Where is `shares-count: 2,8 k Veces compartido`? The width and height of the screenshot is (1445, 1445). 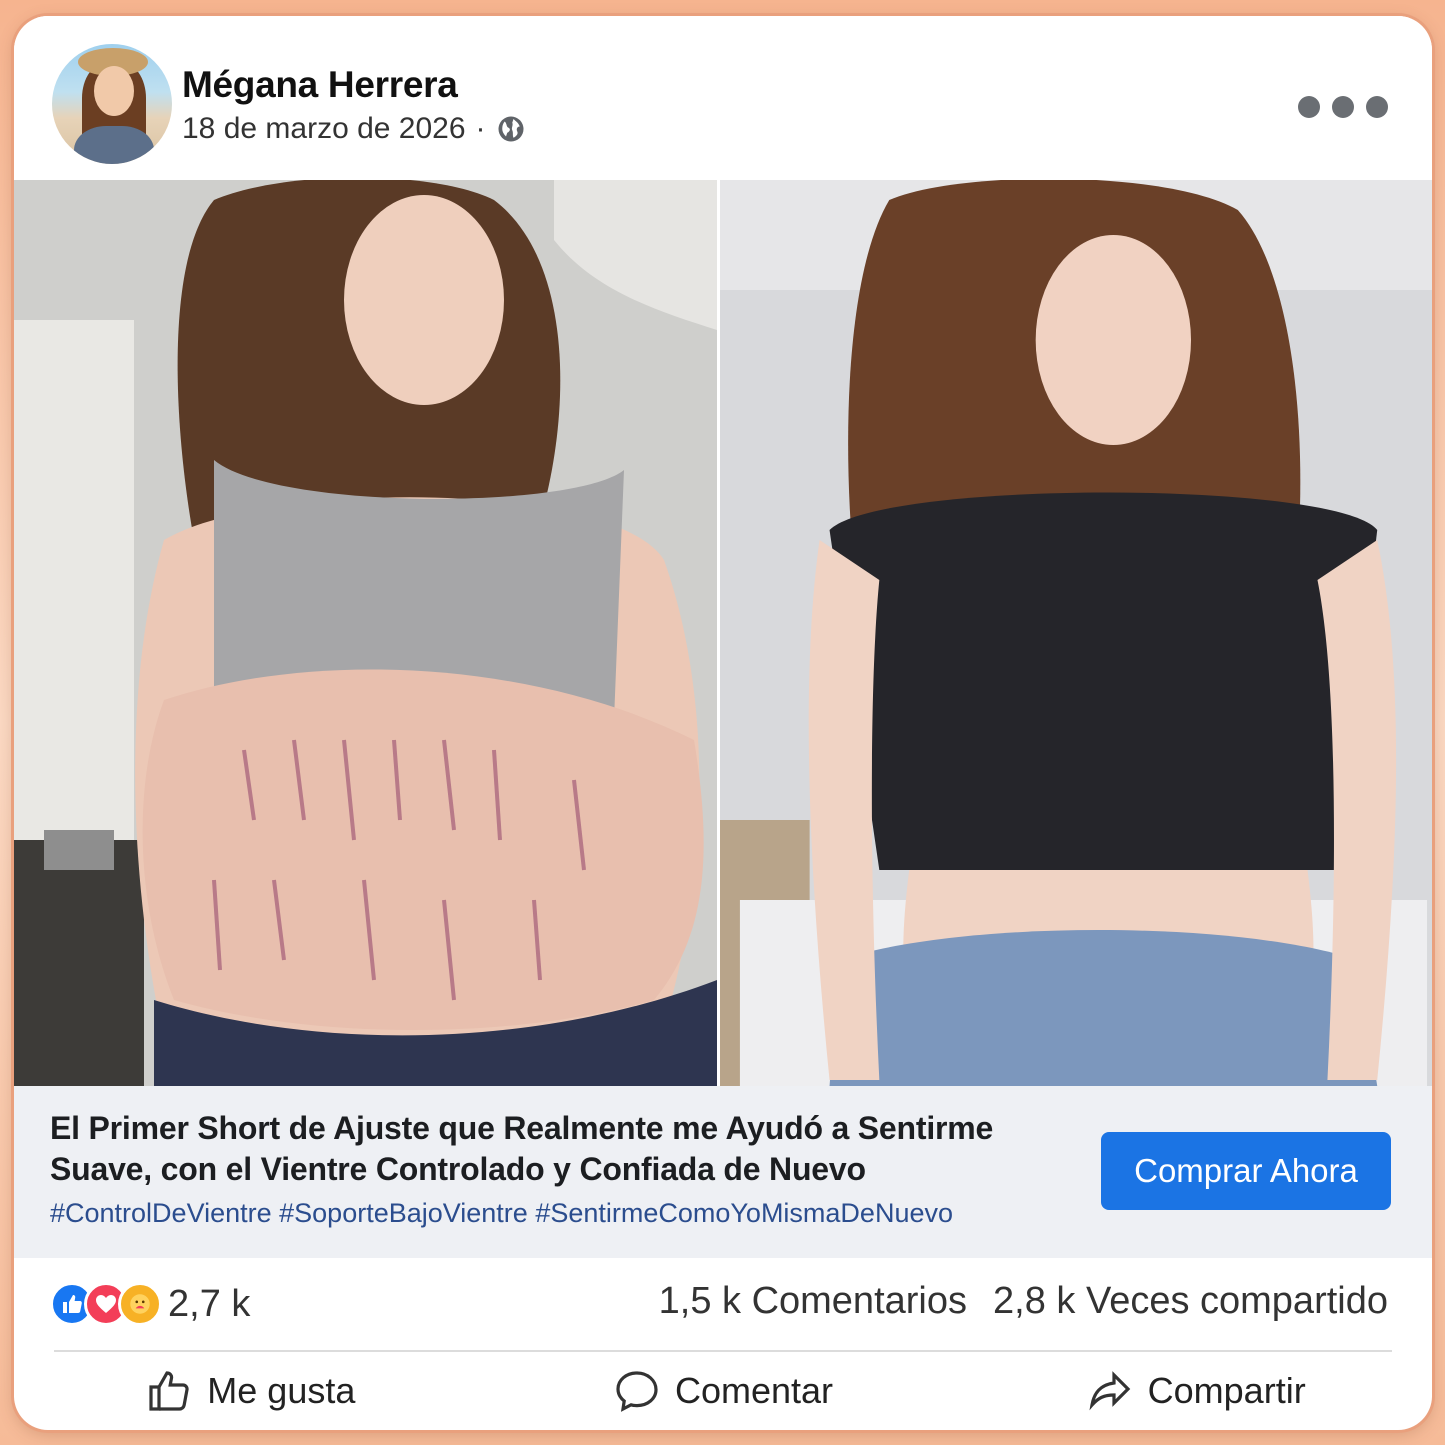 shares-count: 2,8 k Veces compartido is located at coordinates (1190, 1301).